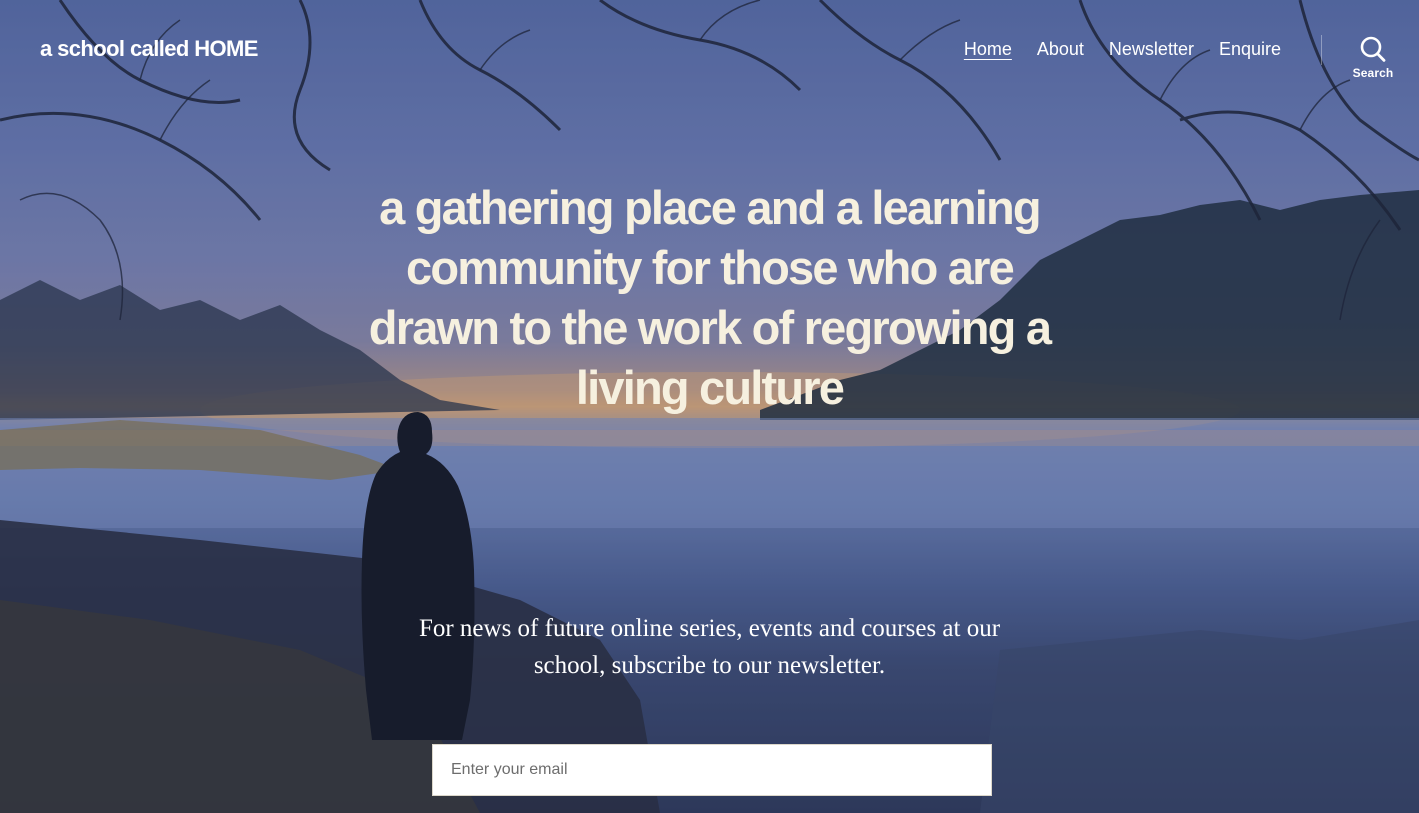 Image resolution: width=1419 pixels, height=813 pixels. What do you see at coordinates (1250, 49) in the screenshot?
I see `nav-item-enquire: Enquire` at bounding box center [1250, 49].